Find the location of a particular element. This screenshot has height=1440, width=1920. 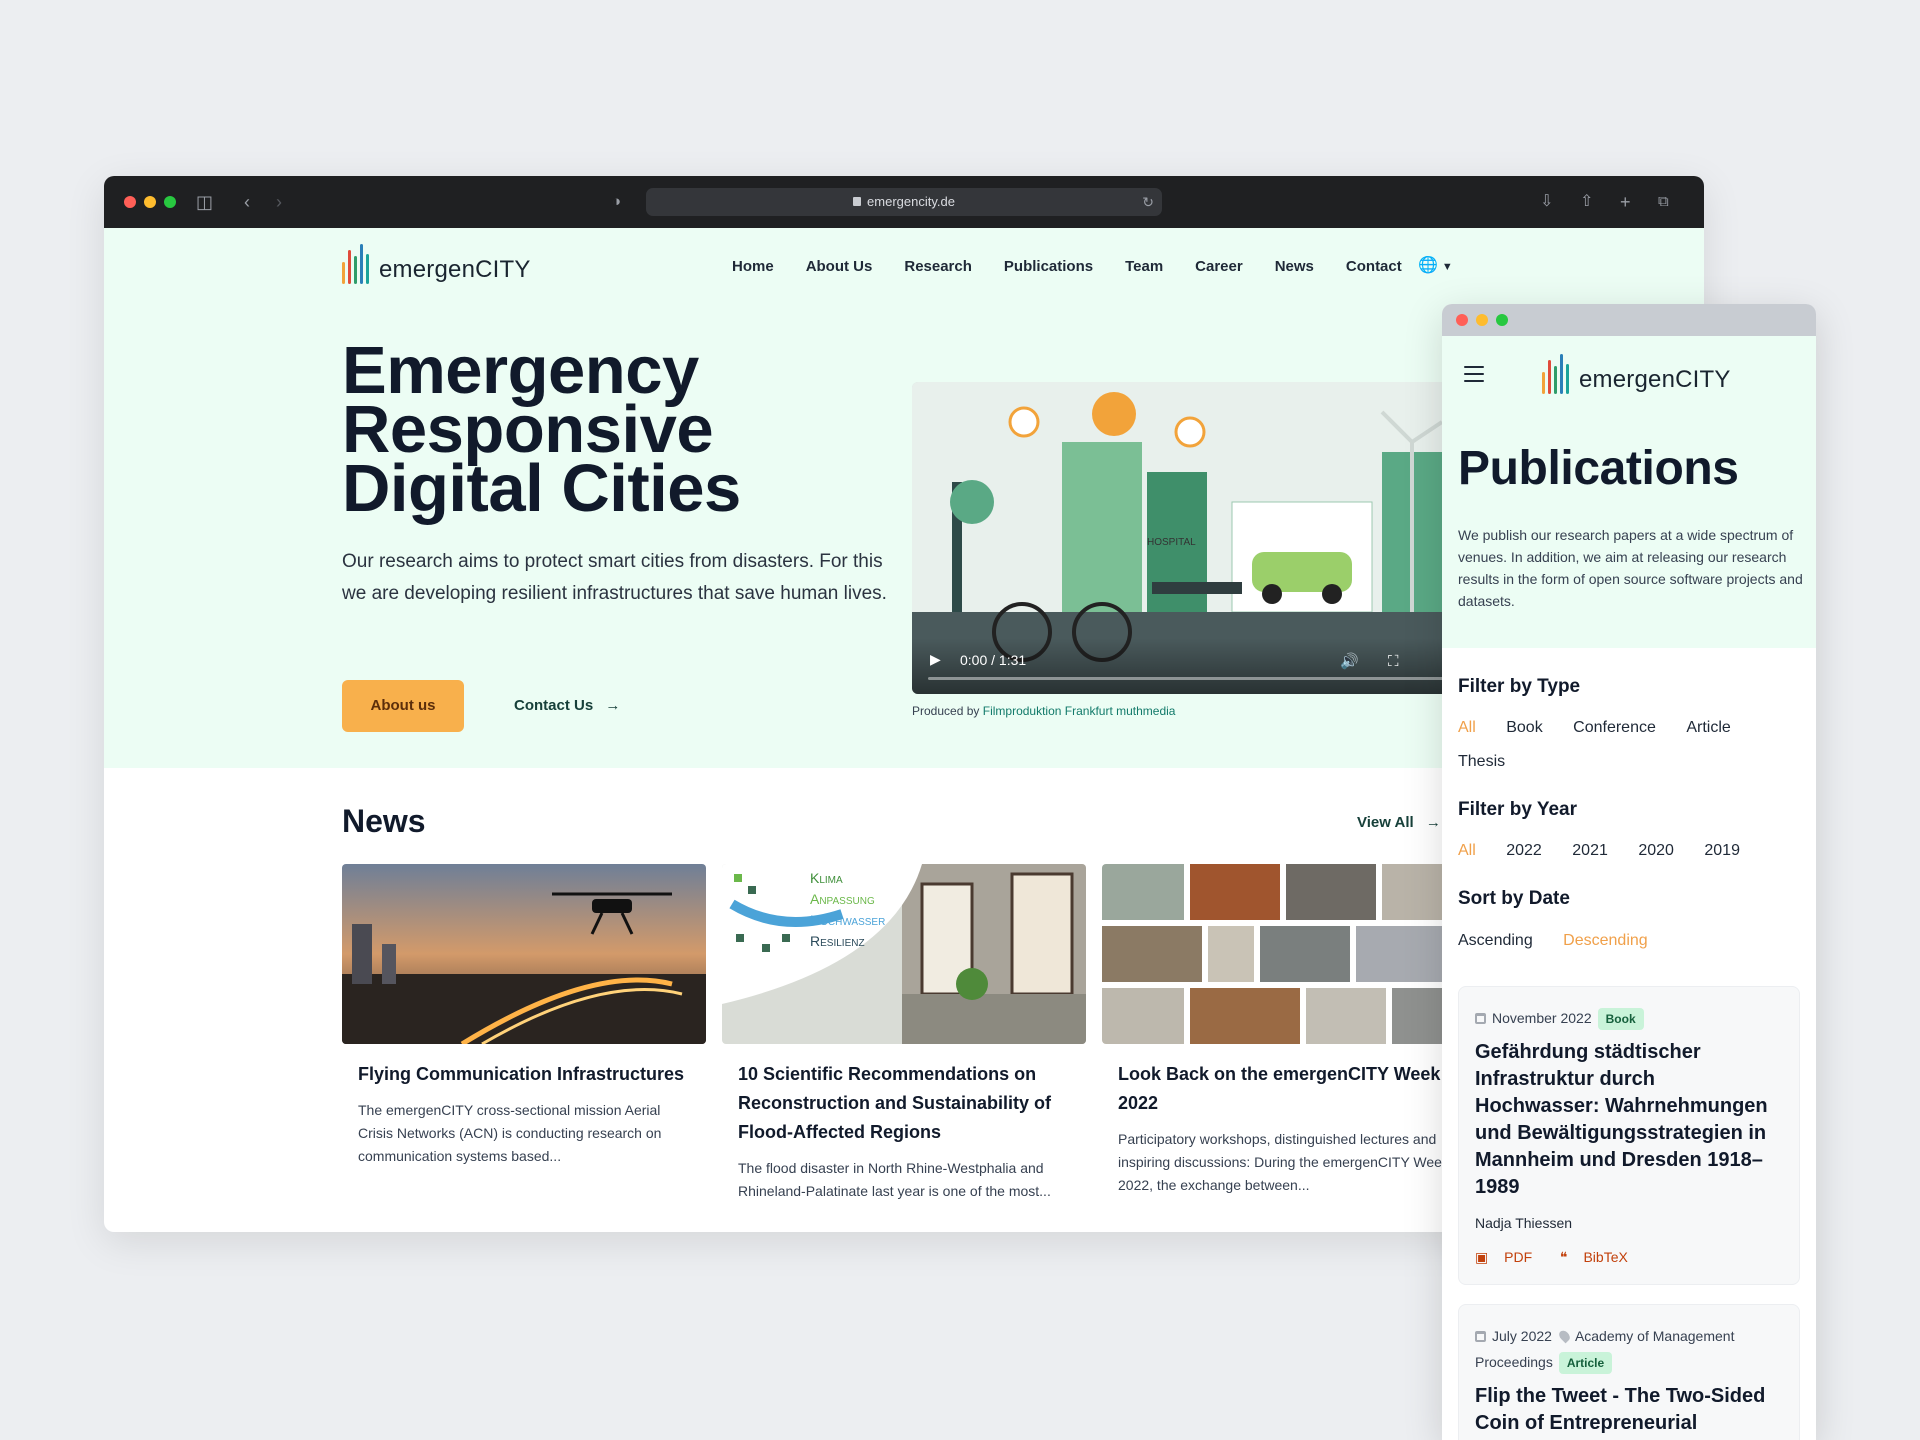

nav-research: Research is located at coordinates (938, 266).